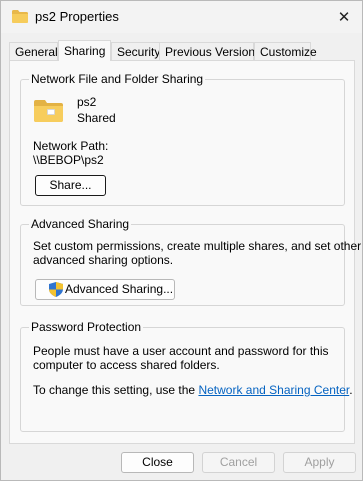  I want to click on tab-customize: Customize, so click(285, 51).